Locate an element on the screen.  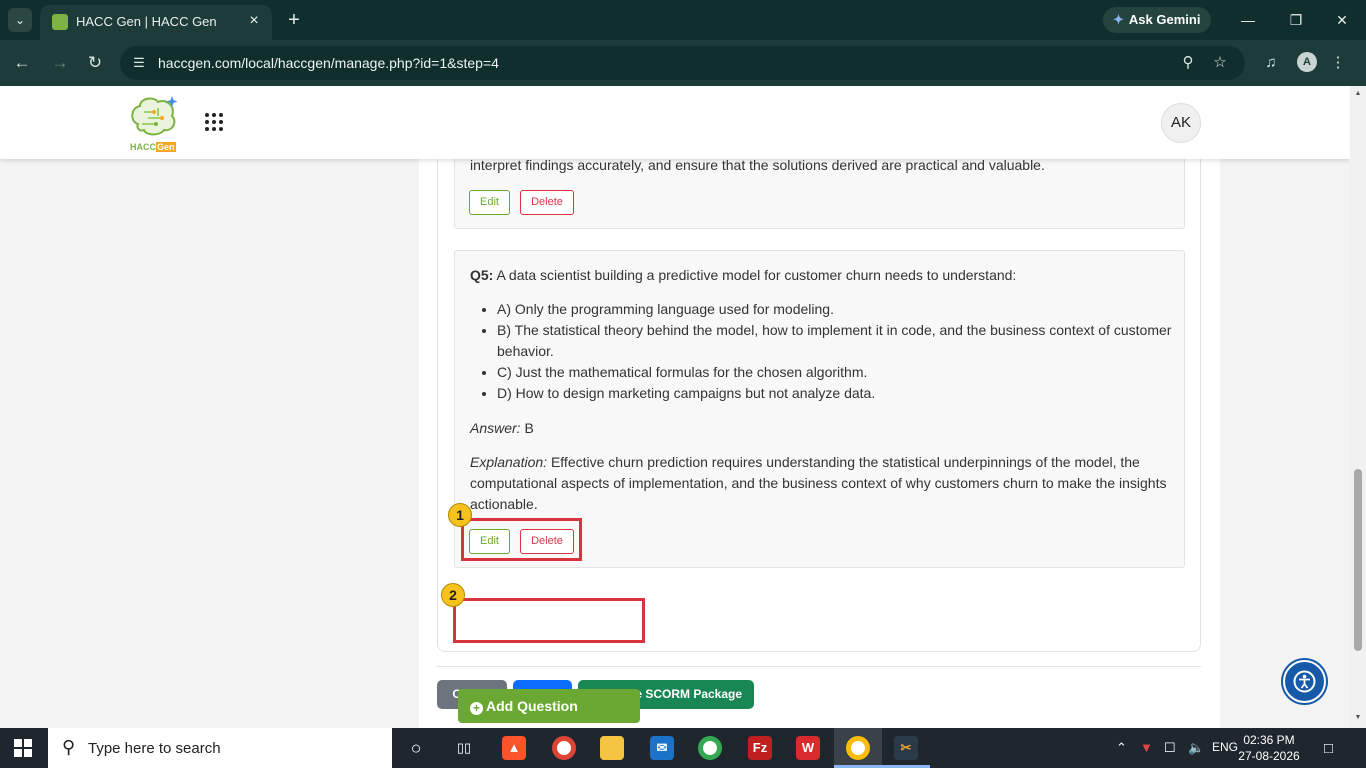
answer-line: Answer: B is located at coordinates (820, 428).